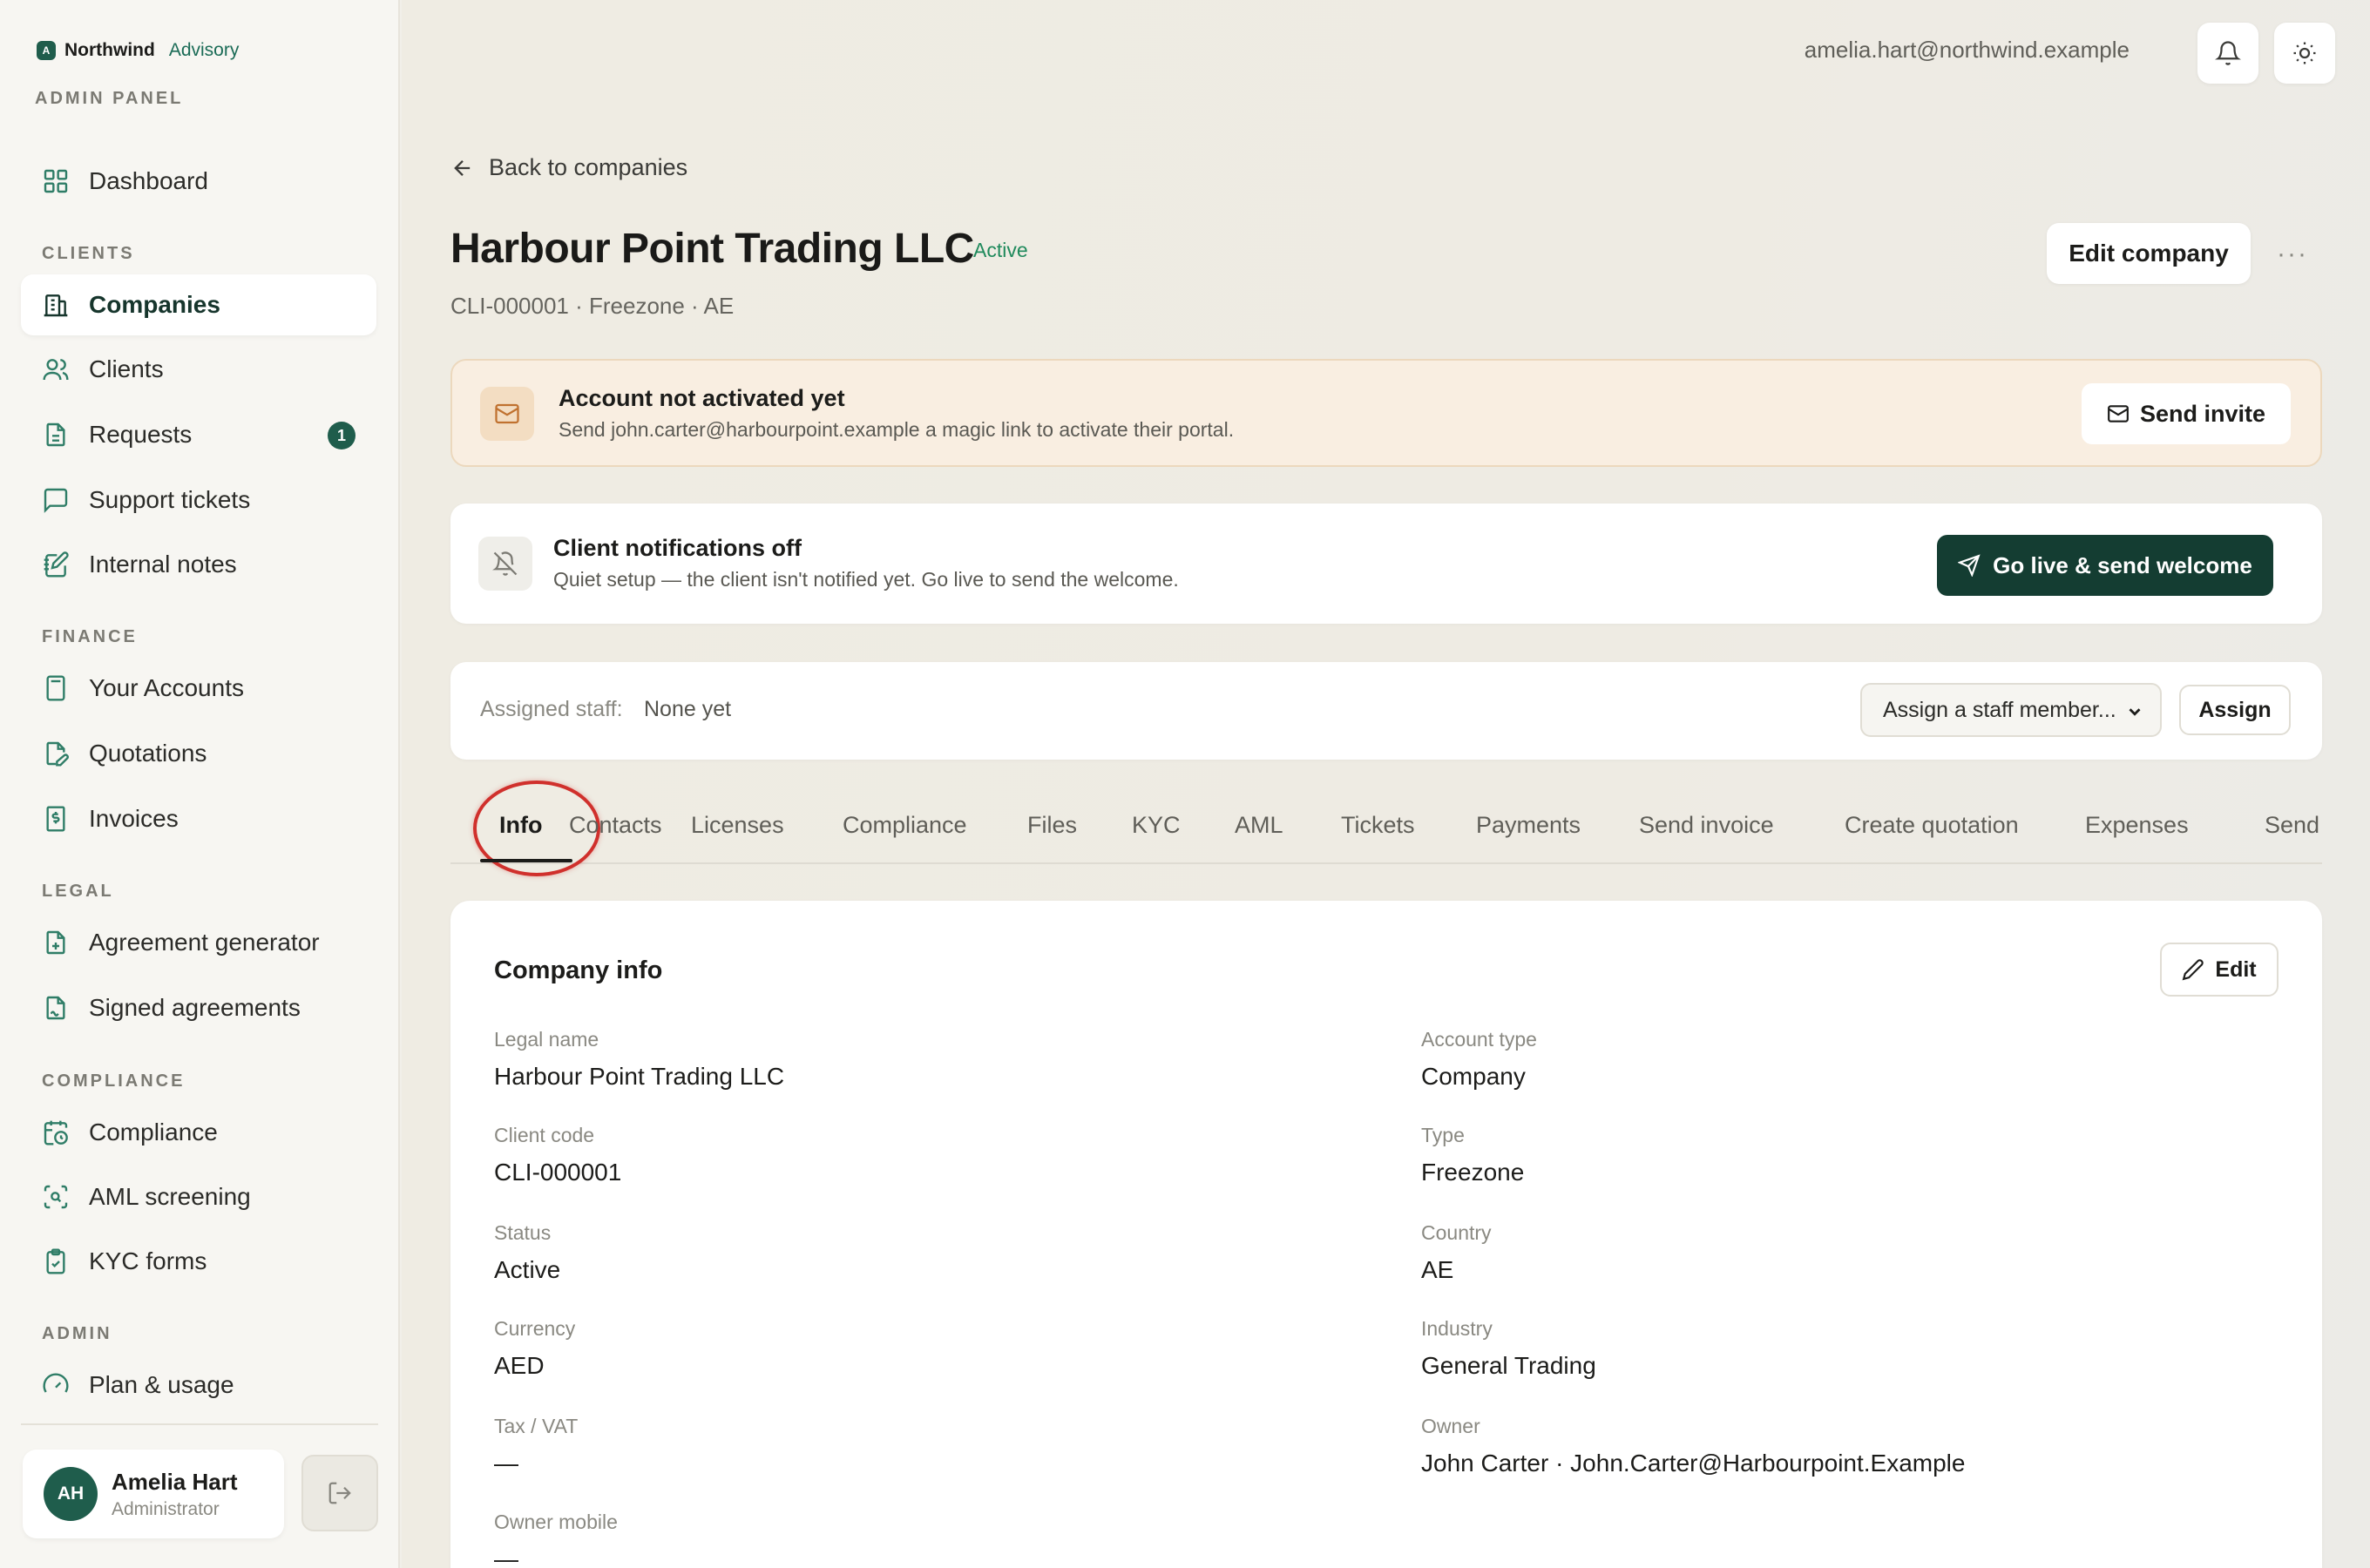 Image resolution: width=2370 pixels, height=1568 pixels. Describe the element at coordinates (56, 1197) in the screenshot. I see `scan-search-icon` at that location.